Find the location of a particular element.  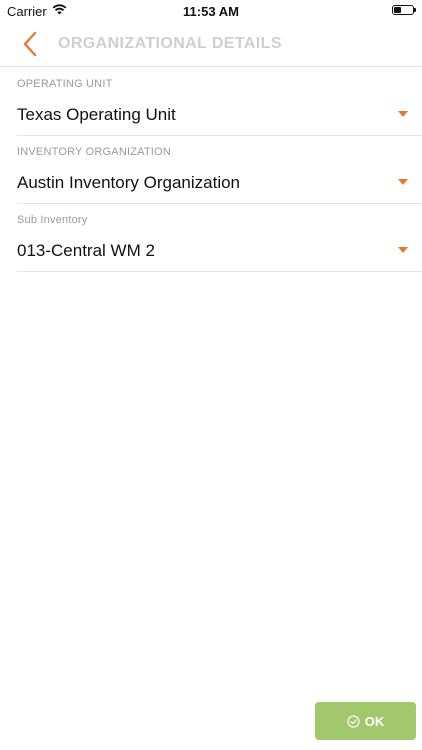

status-bar: Carrier 11:53 AM is located at coordinates (211, 11).